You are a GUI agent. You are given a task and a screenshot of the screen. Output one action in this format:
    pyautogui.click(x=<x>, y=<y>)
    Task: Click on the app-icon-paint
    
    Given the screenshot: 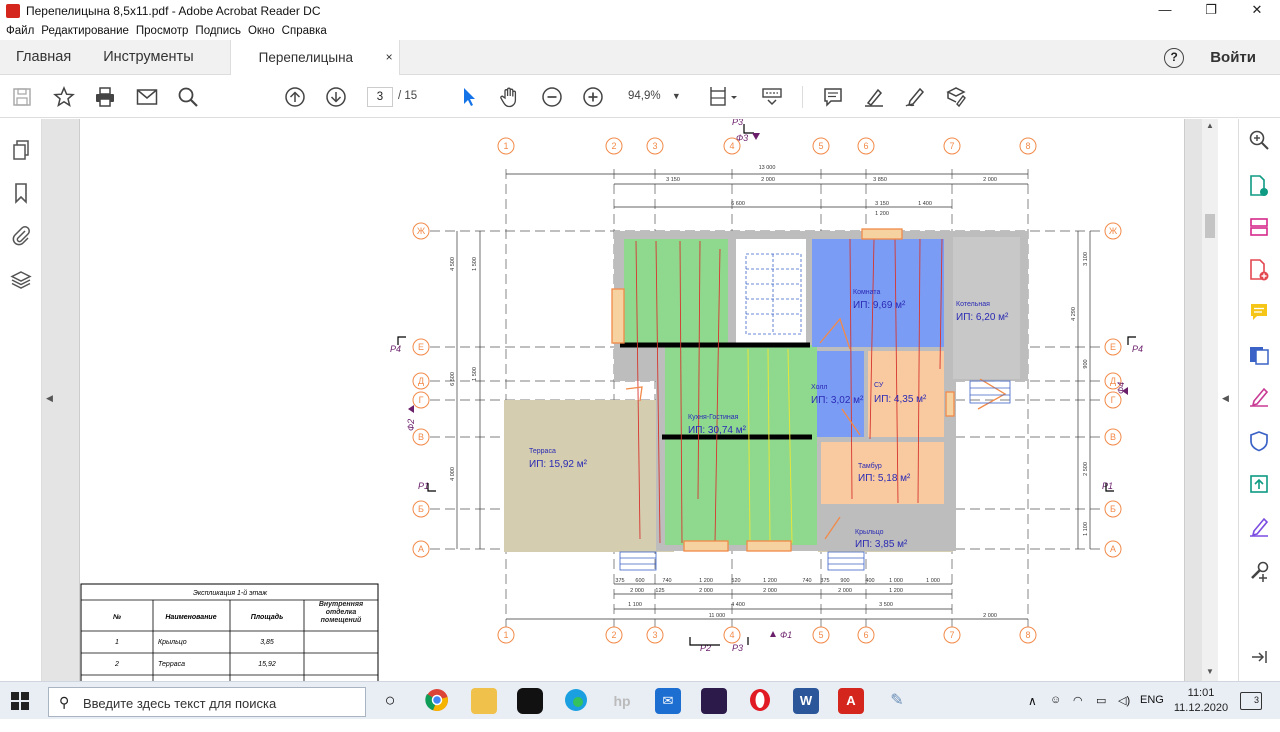 What is the action you would take?
    pyautogui.click(x=714, y=701)
    